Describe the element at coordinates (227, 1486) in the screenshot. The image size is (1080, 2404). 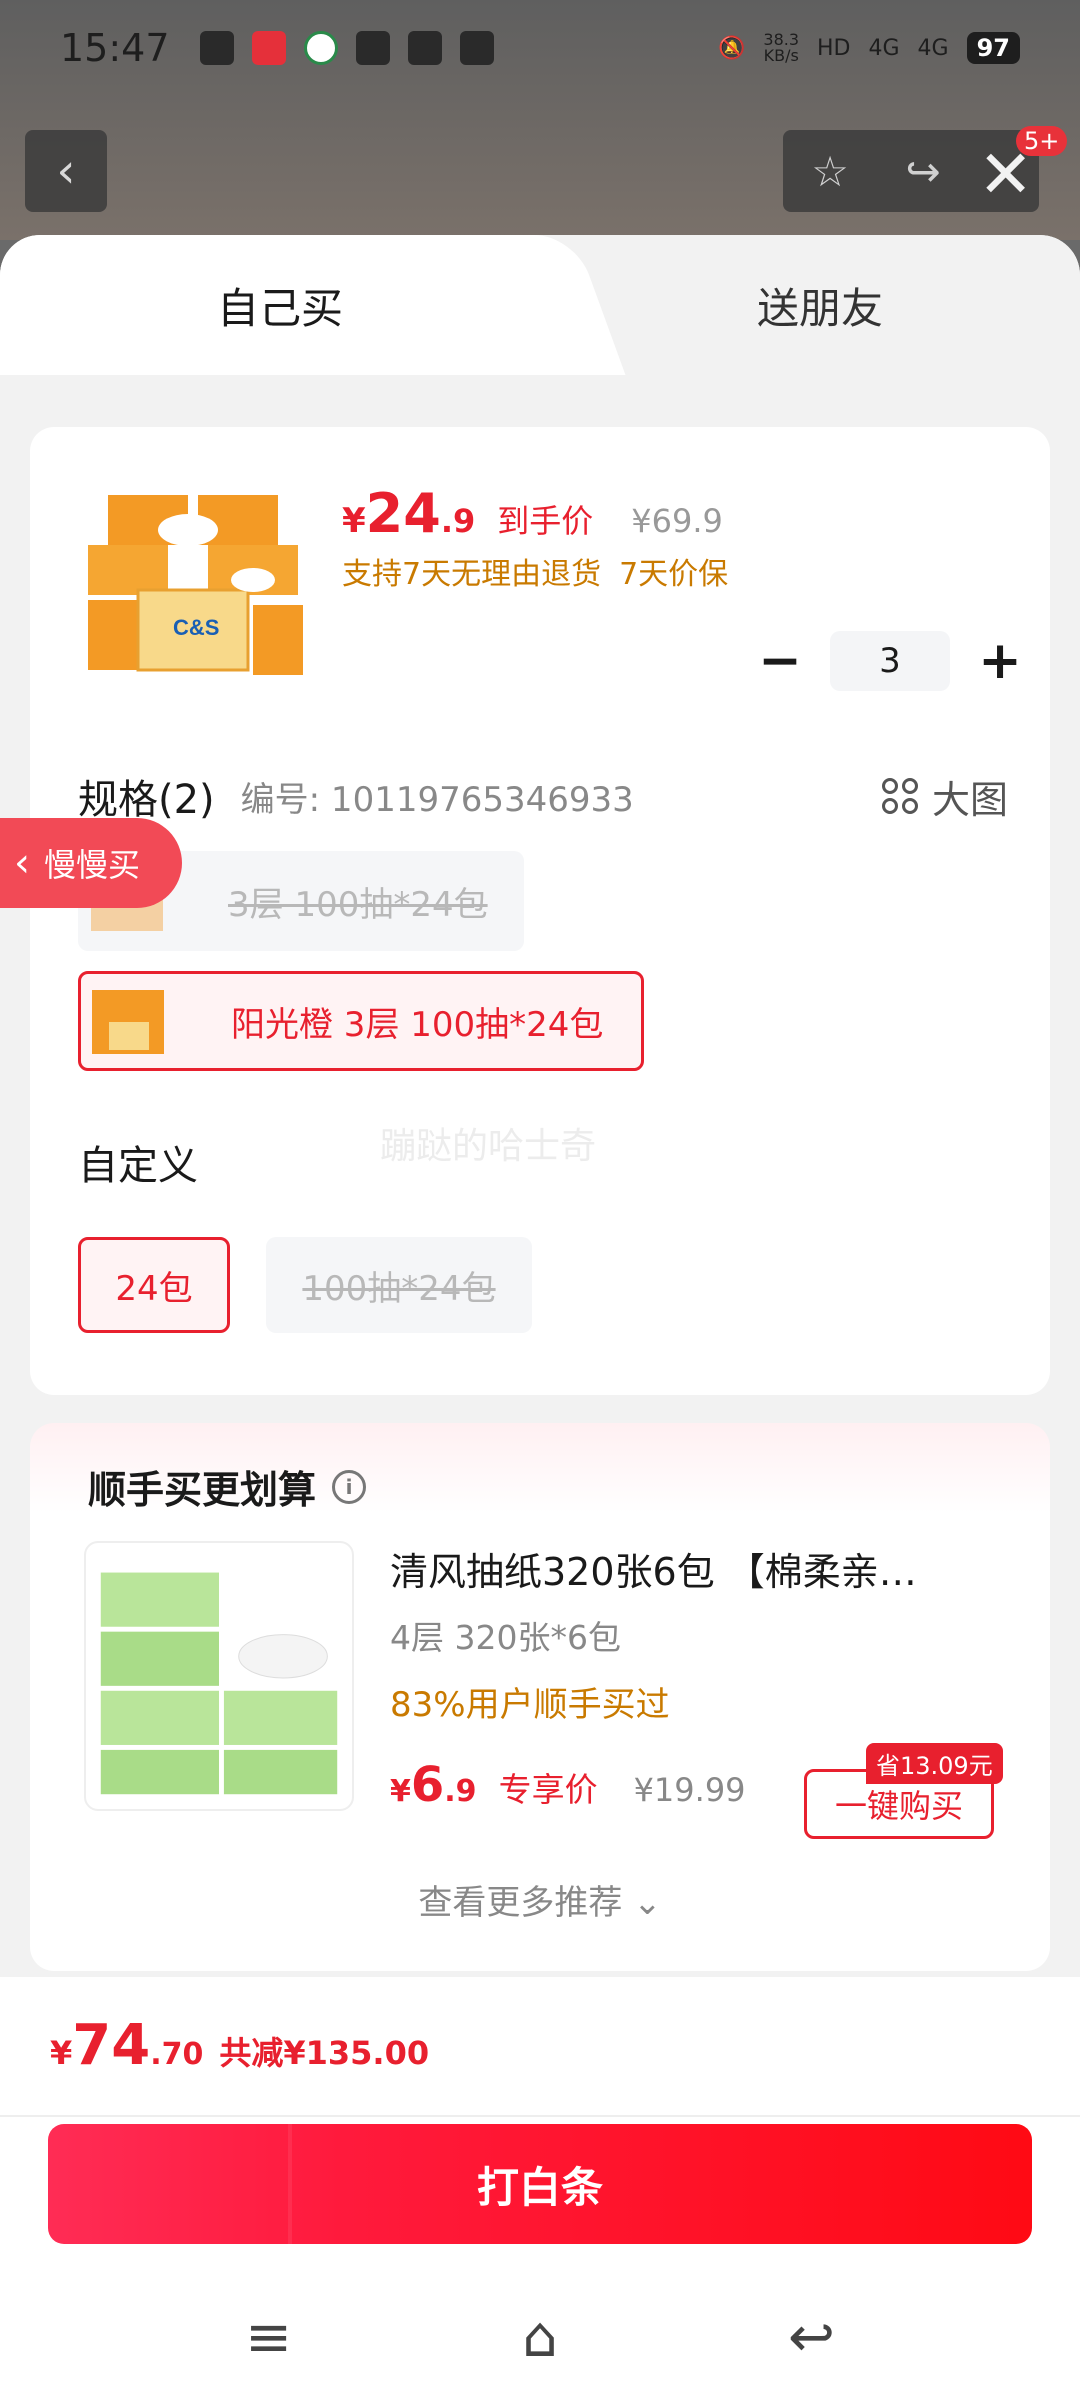
I see `recommendation-title: 顺手买更划算 i` at that location.